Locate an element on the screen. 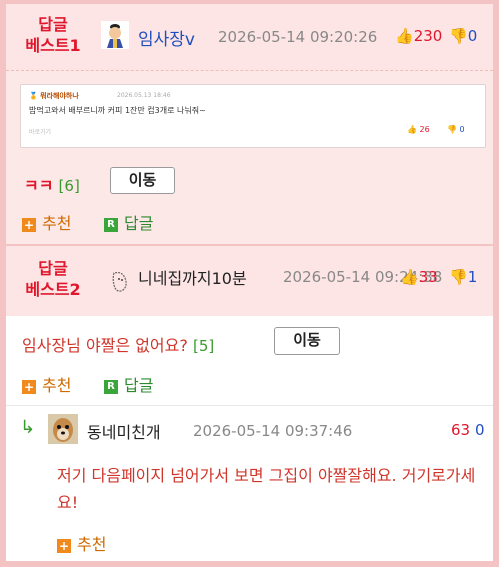 The image size is (499, 567). downvote-button: 👎0 is located at coordinates (463, 36).